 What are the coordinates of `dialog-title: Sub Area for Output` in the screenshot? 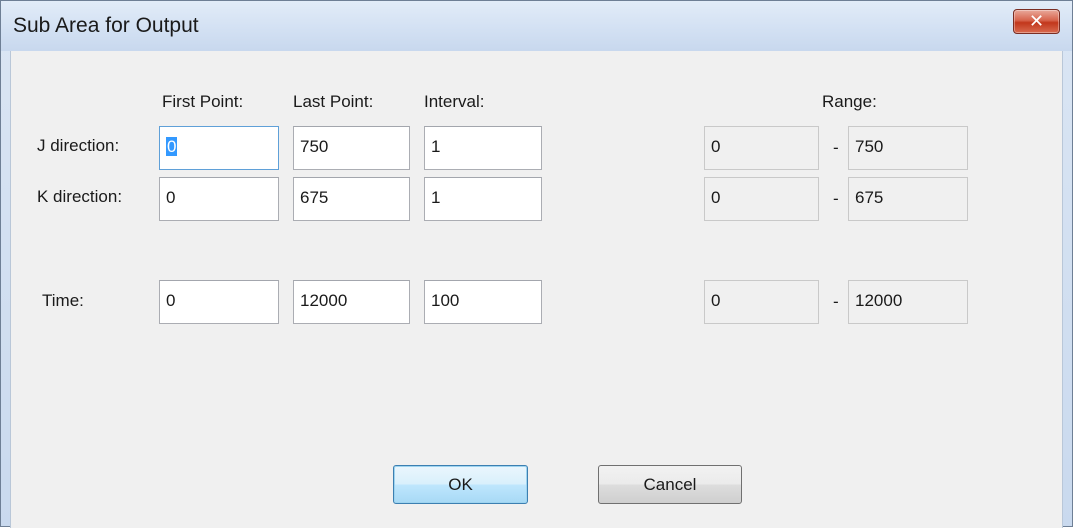 It's located at (106, 25).